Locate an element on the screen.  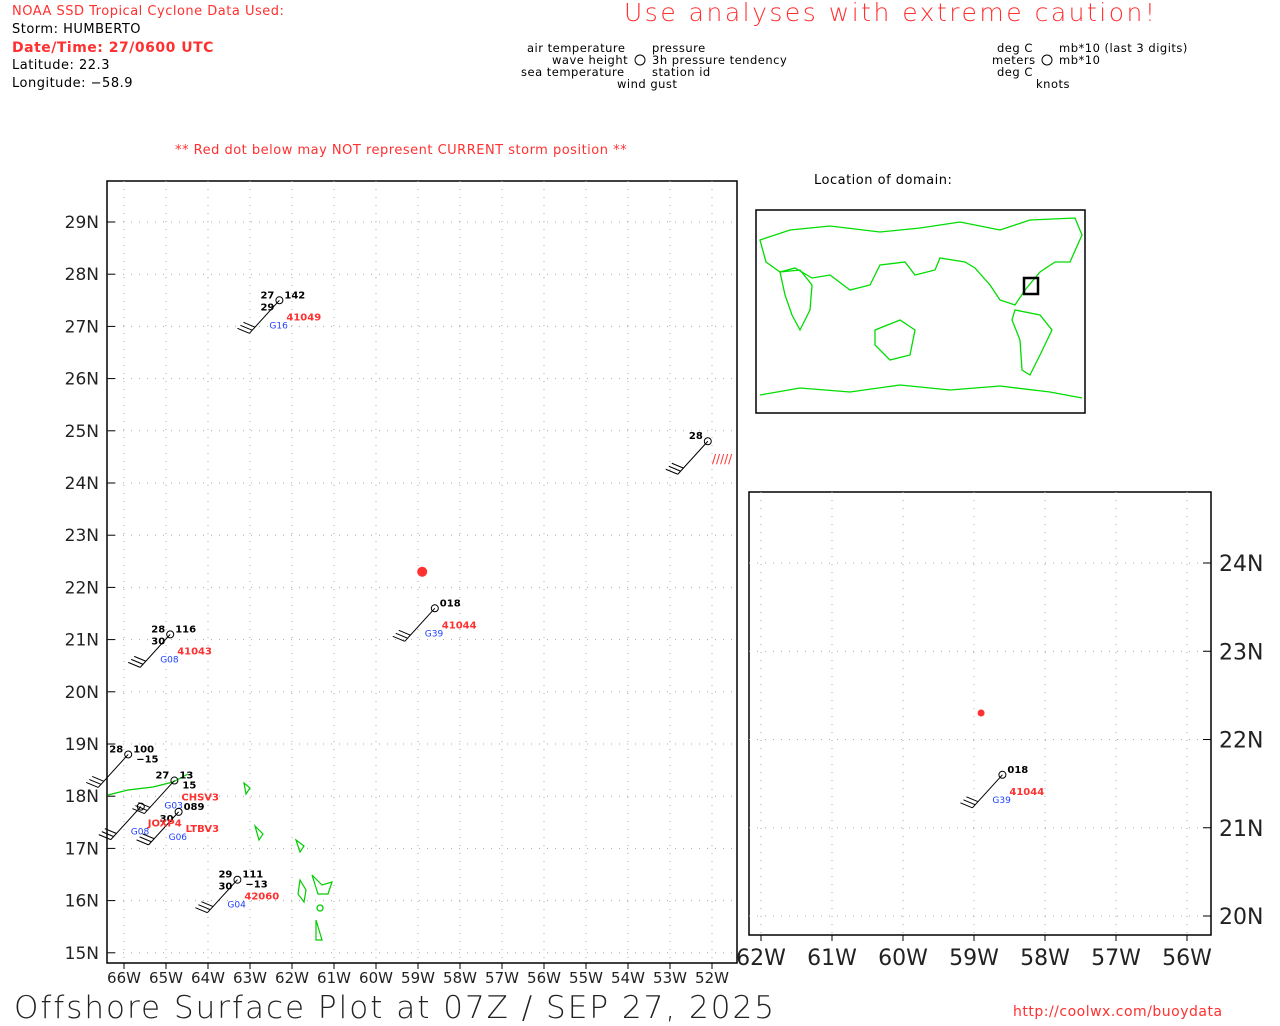
station-id: LTBV3 is located at coordinates (202, 829).